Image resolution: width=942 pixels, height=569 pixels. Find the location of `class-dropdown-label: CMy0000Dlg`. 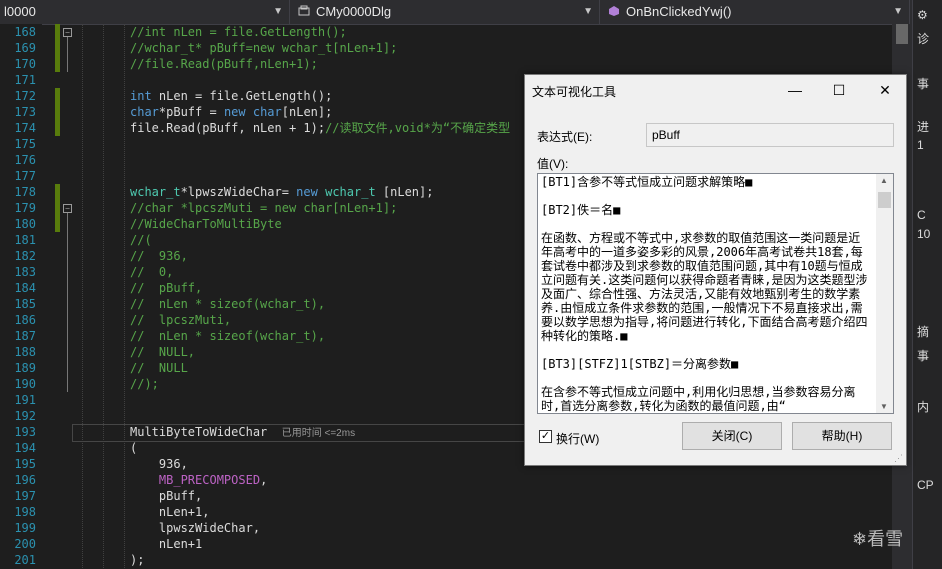

class-dropdown-label: CMy0000Dlg is located at coordinates (354, 11).